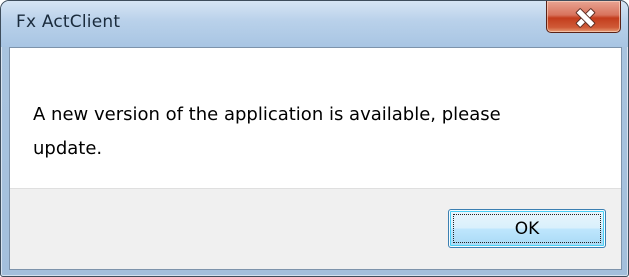 This screenshot has height=277, width=629. I want to click on window-title: Fx ActClient, so click(68, 22).